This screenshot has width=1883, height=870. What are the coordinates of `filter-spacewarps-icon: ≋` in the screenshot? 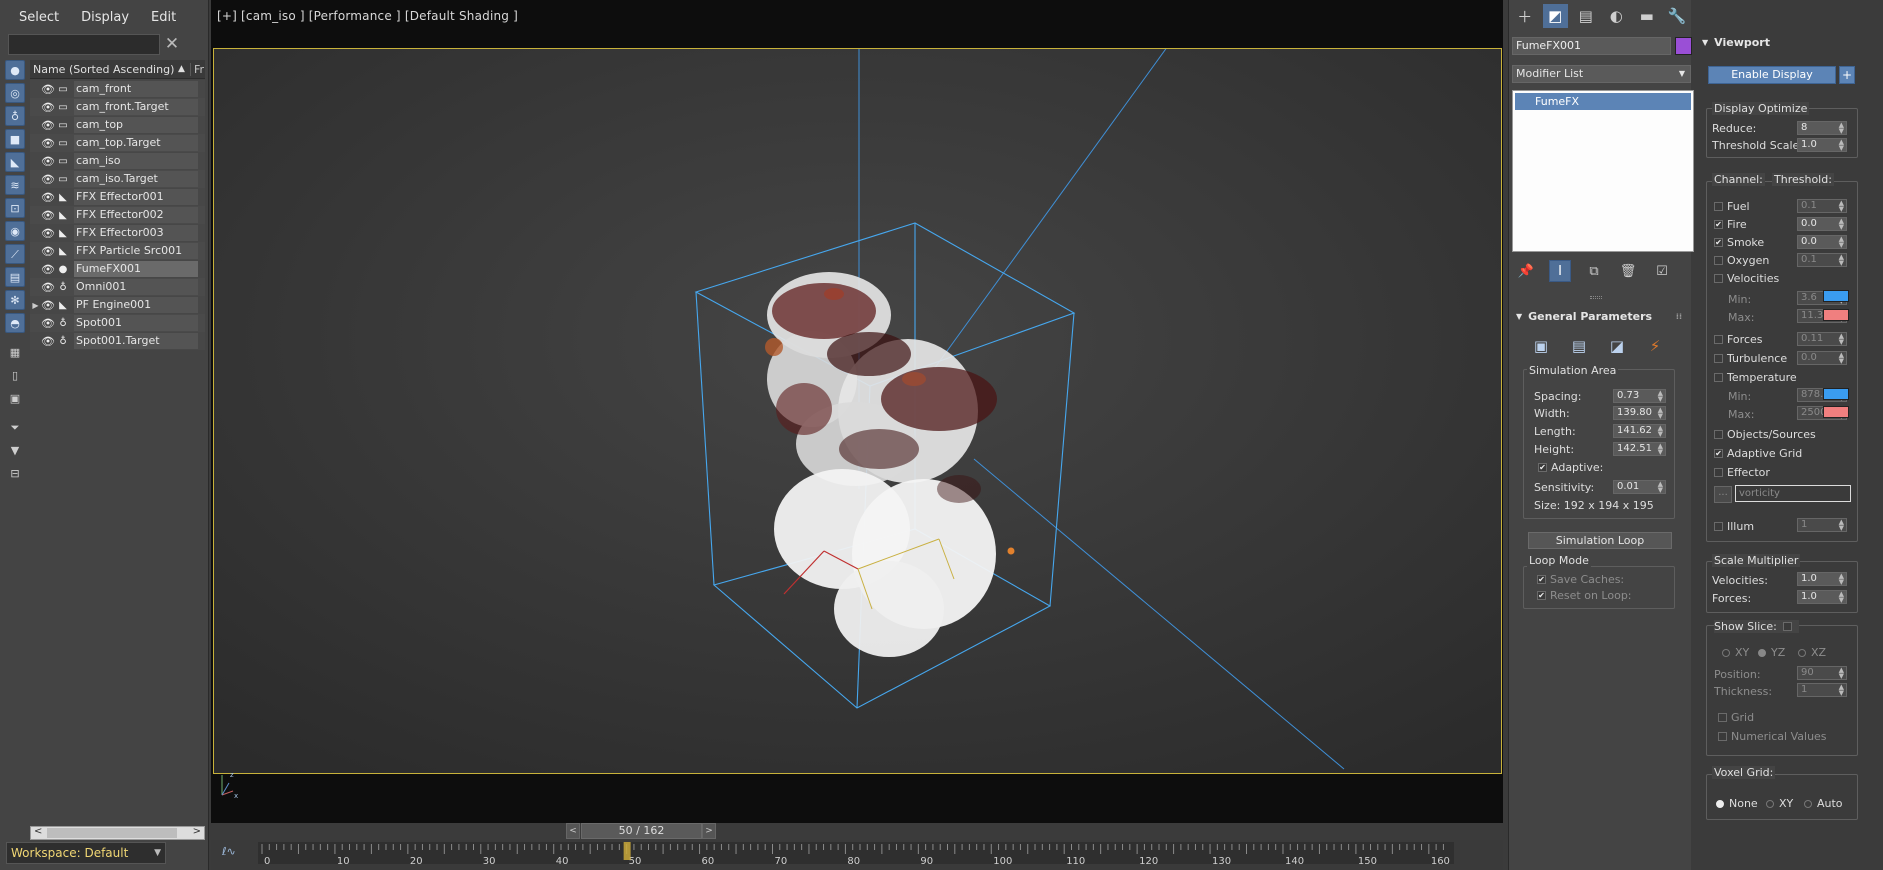 It's located at (15, 185).